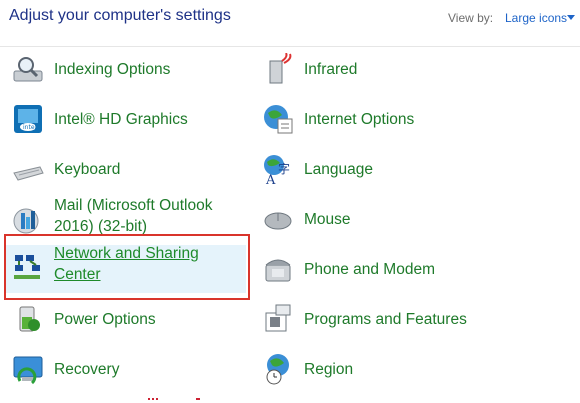  Describe the element at coordinates (369, 269) in the screenshot. I see `item-label: Phone and Modem` at that location.